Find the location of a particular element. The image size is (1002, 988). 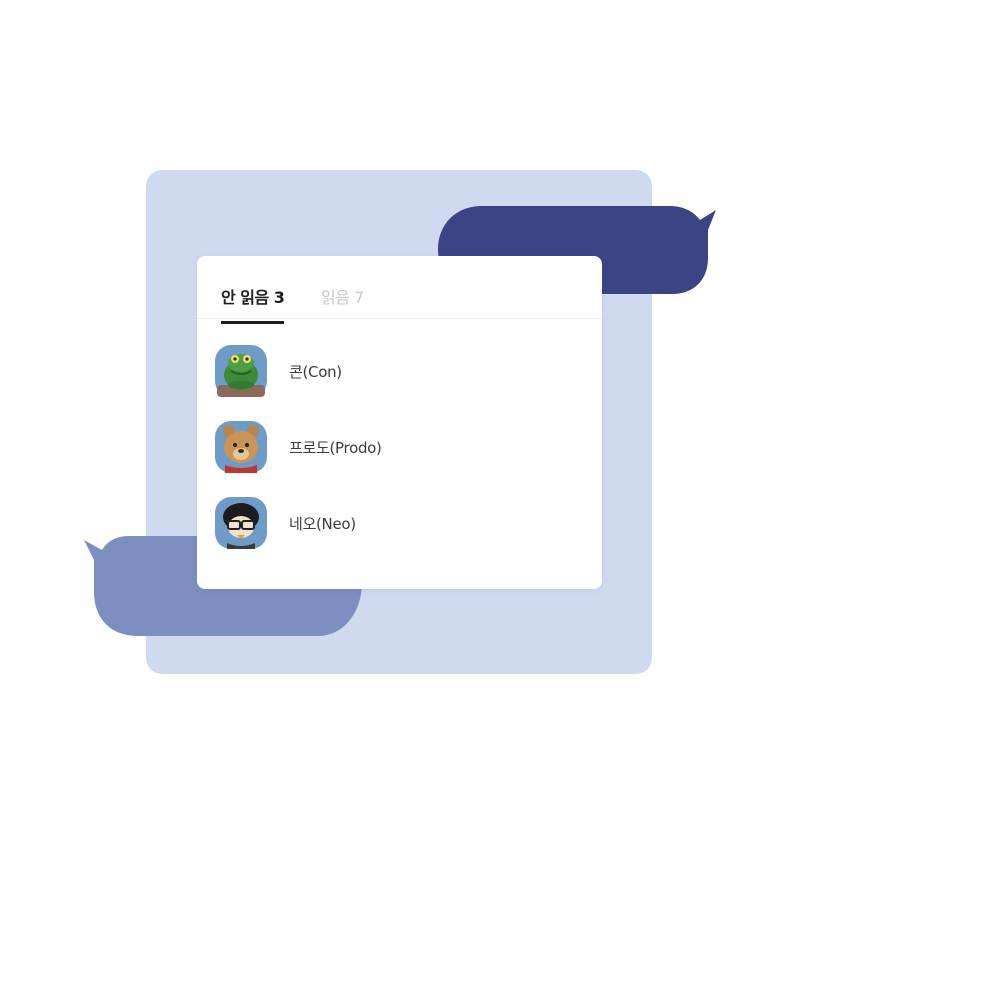

con-crocodile-avatar-icon is located at coordinates (241, 371).